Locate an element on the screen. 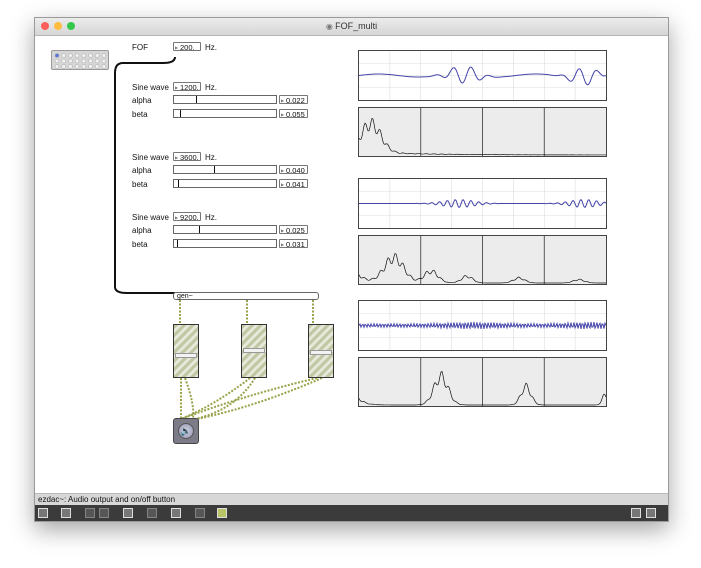  sine2-beta-value: 0.041 is located at coordinates (295, 184).